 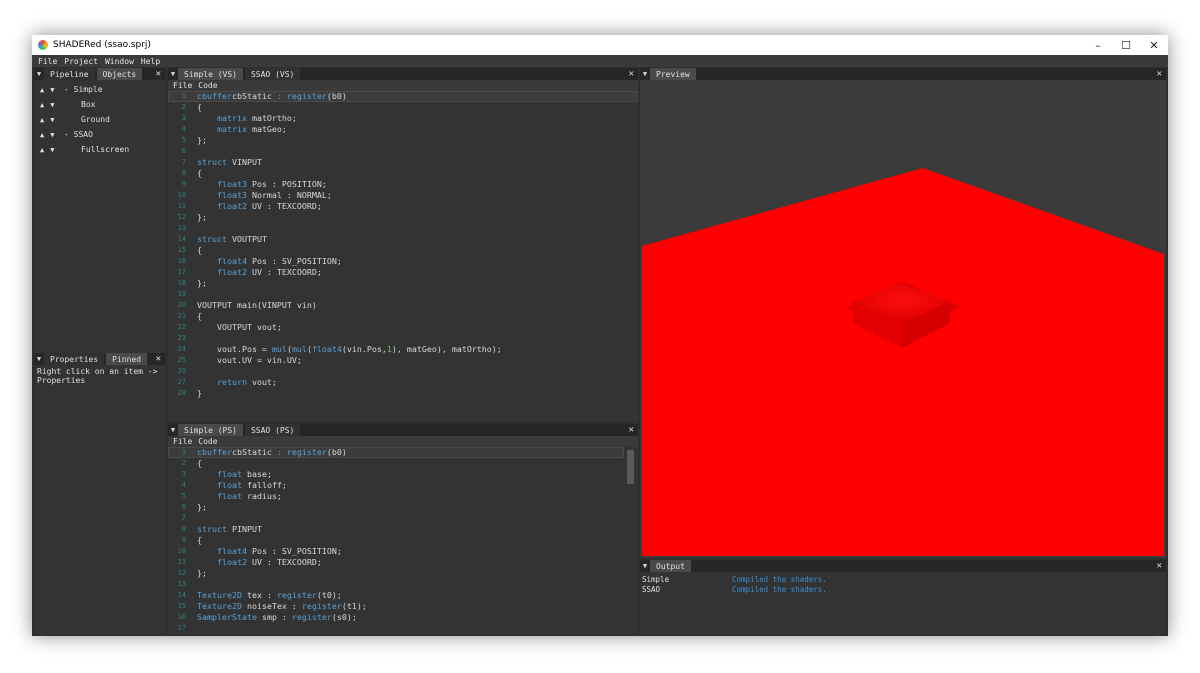 What do you see at coordinates (403, 393) in the screenshot?
I see `code-line: 28}` at bounding box center [403, 393].